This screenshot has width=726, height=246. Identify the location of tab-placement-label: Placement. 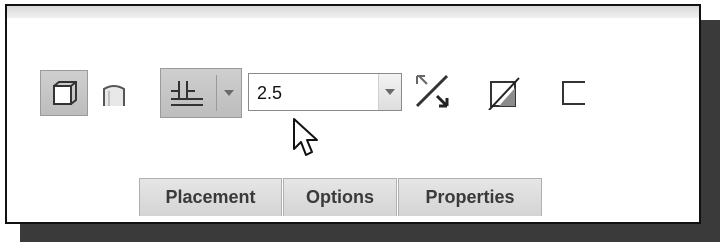
(210, 197).